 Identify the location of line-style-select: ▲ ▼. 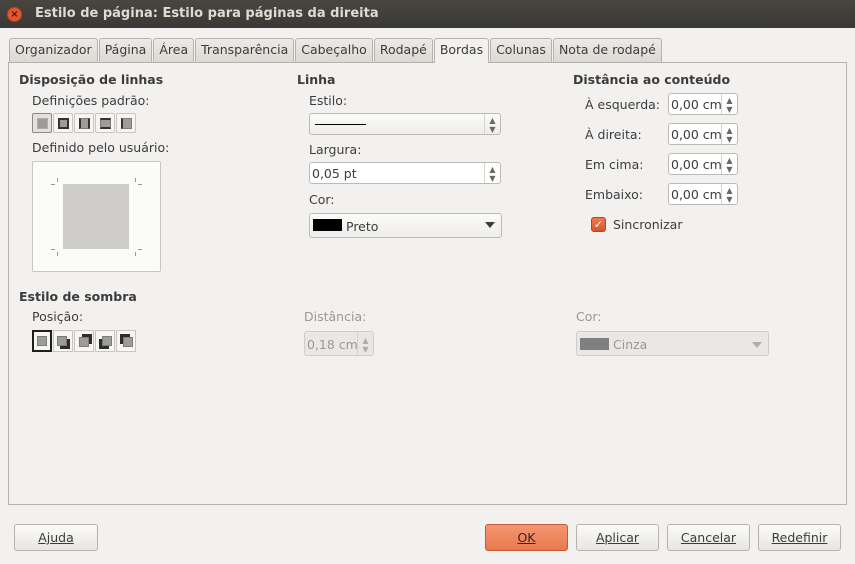
(405, 124).